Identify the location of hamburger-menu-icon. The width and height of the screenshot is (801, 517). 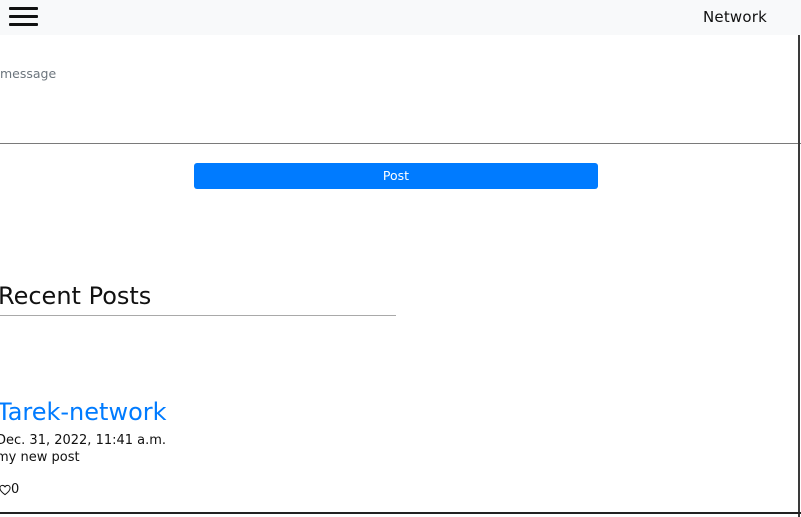
(23, 16).